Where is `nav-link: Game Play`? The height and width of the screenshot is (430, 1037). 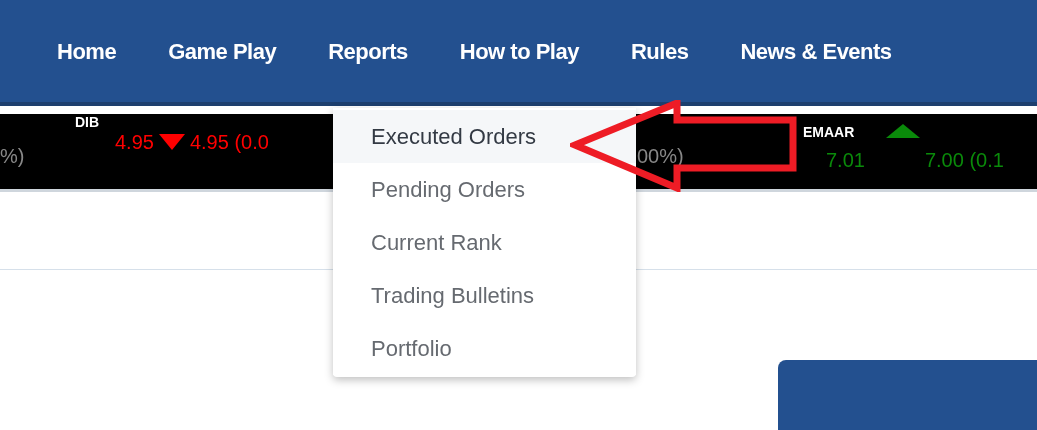 nav-link: Game Play is located at coordinates (222, 51).